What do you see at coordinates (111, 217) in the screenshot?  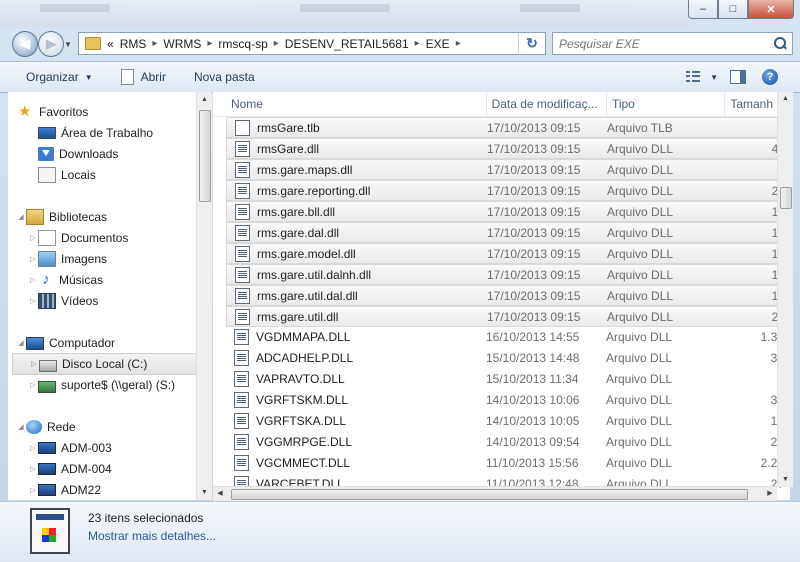 I see `nav-libraries: ◢ Bibliotecas` at bounding box center [111, 217].